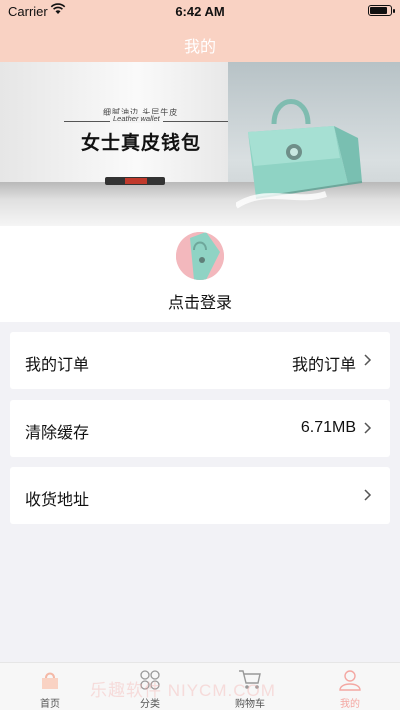  What do you see at coordinates (135, 181) in the screenshot?
I see `banner-button` at bounding box center [135, 181].